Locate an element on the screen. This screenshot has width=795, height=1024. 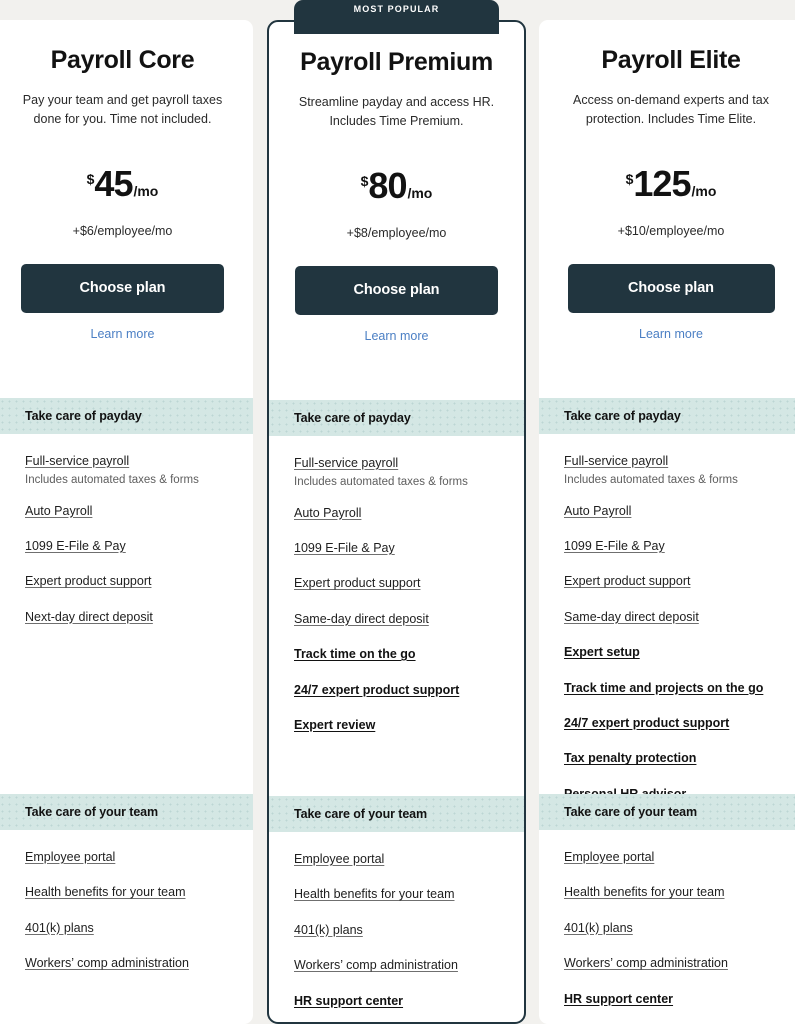
feature-item: Workers’ comp administration is located at coordinates (129, 963).